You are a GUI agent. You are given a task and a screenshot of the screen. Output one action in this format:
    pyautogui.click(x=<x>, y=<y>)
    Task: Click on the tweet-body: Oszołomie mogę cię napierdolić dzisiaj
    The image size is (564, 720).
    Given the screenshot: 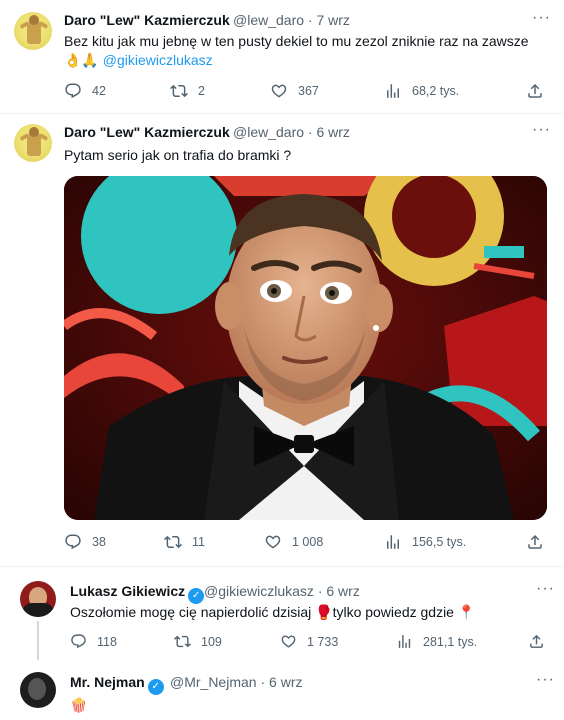 What is the action you would take?
    pyautogui.click(x=191, y=612)
    